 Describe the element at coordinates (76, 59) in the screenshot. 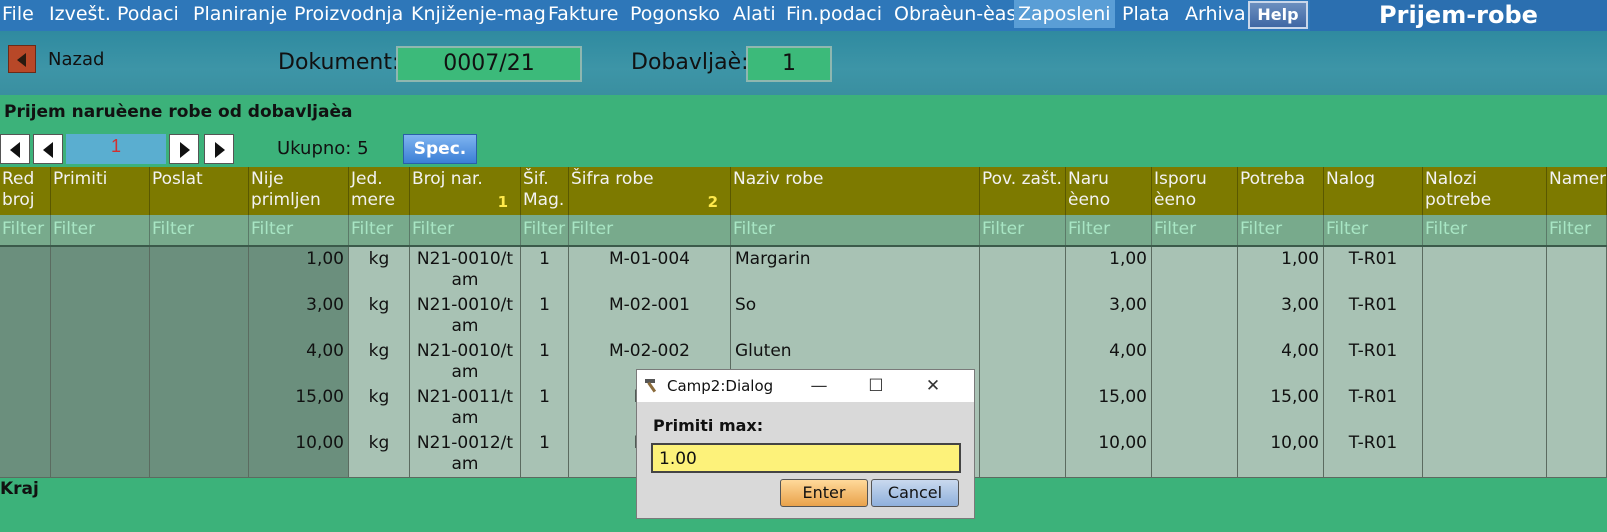

I see `back-label: Nazad` at that location.